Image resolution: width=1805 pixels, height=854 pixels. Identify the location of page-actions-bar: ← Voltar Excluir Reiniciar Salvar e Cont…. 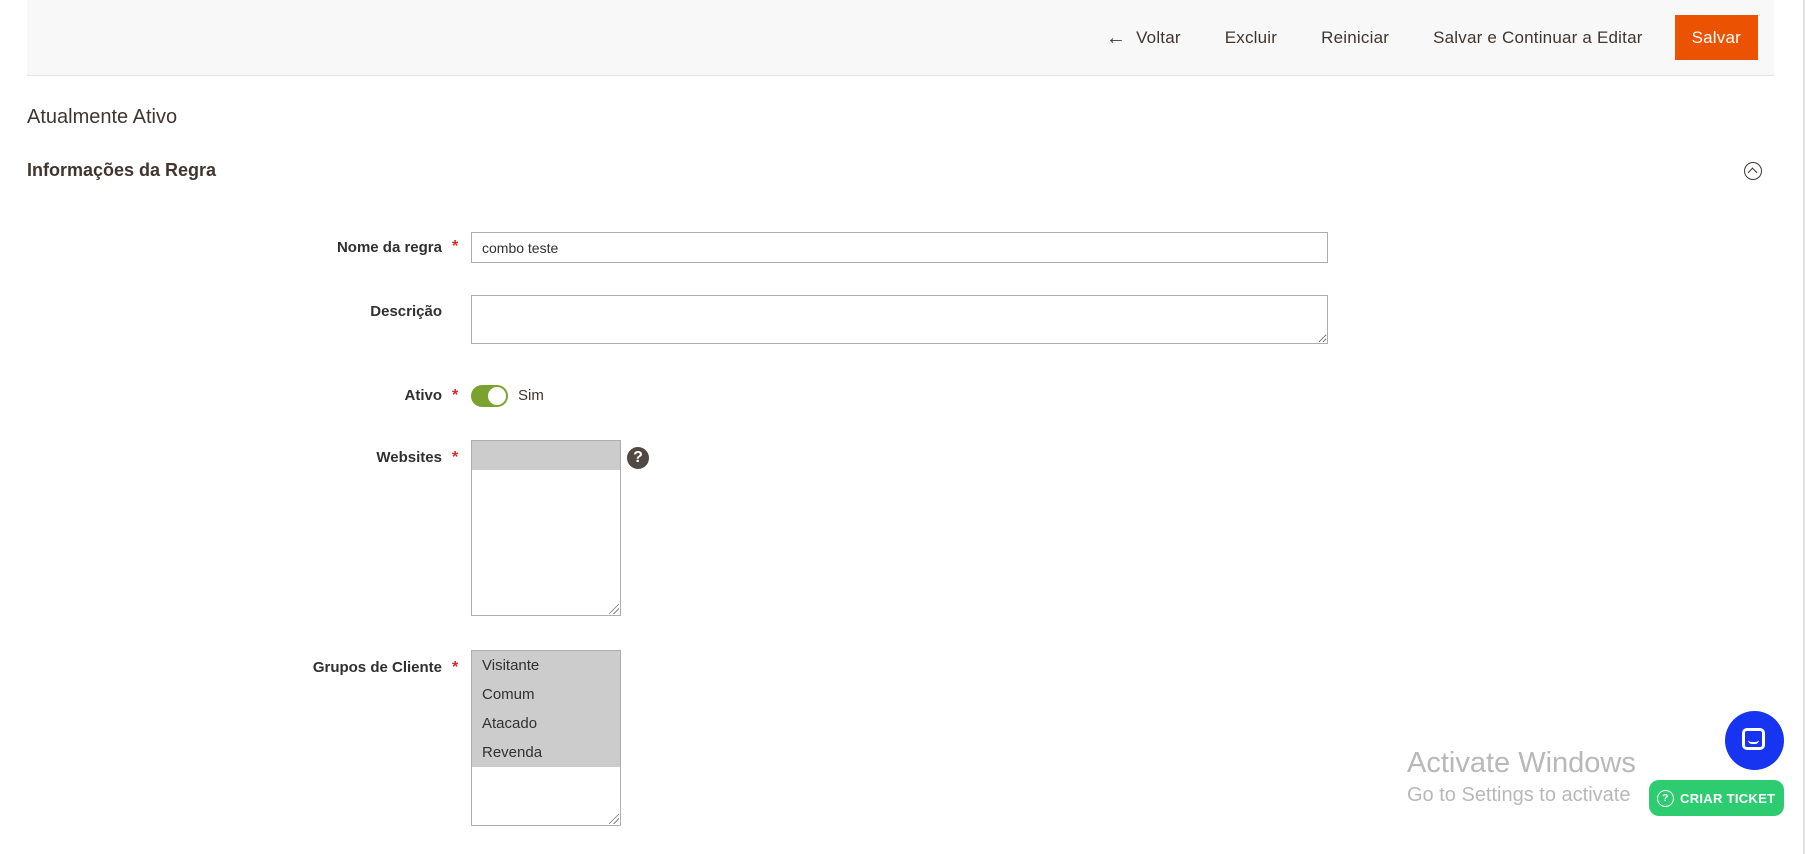
(900, 38).